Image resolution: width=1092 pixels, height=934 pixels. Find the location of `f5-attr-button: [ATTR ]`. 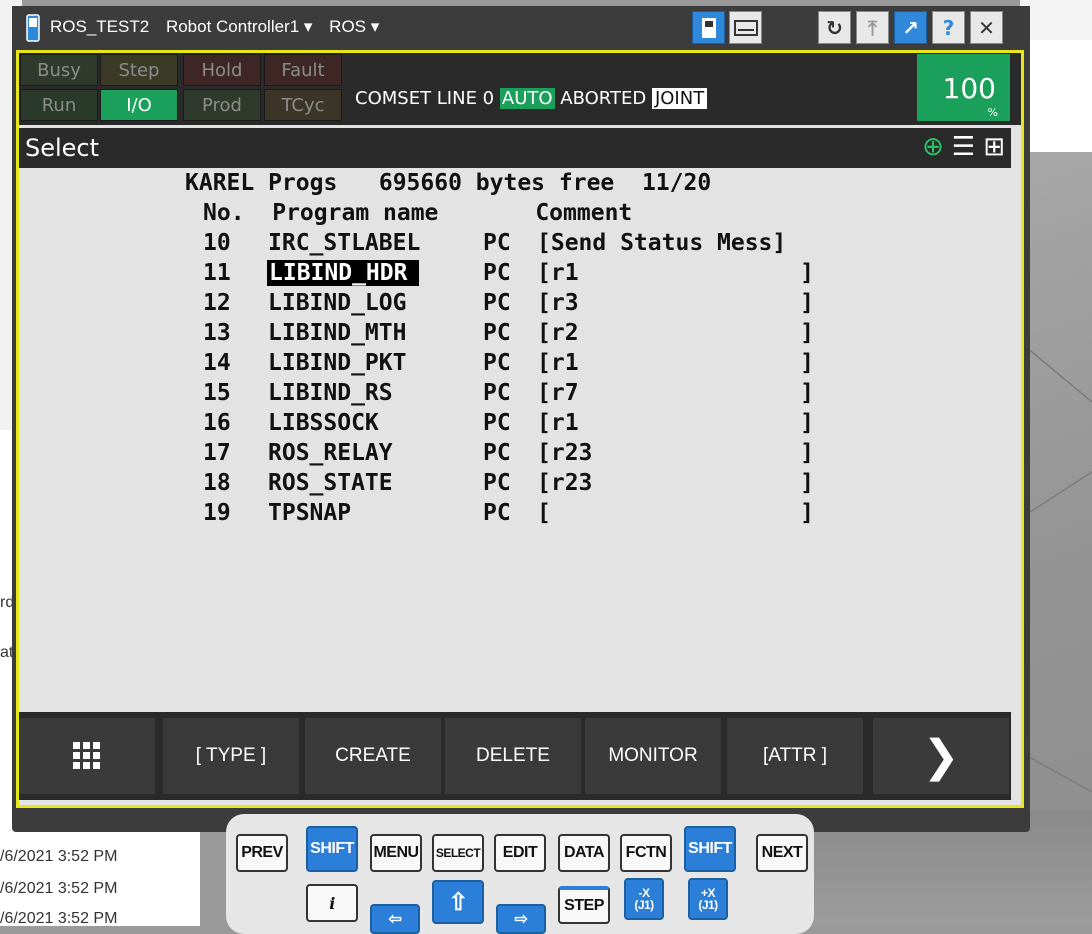

f5-attr-button: [ATTR ] is located at coordinates (795, 756).